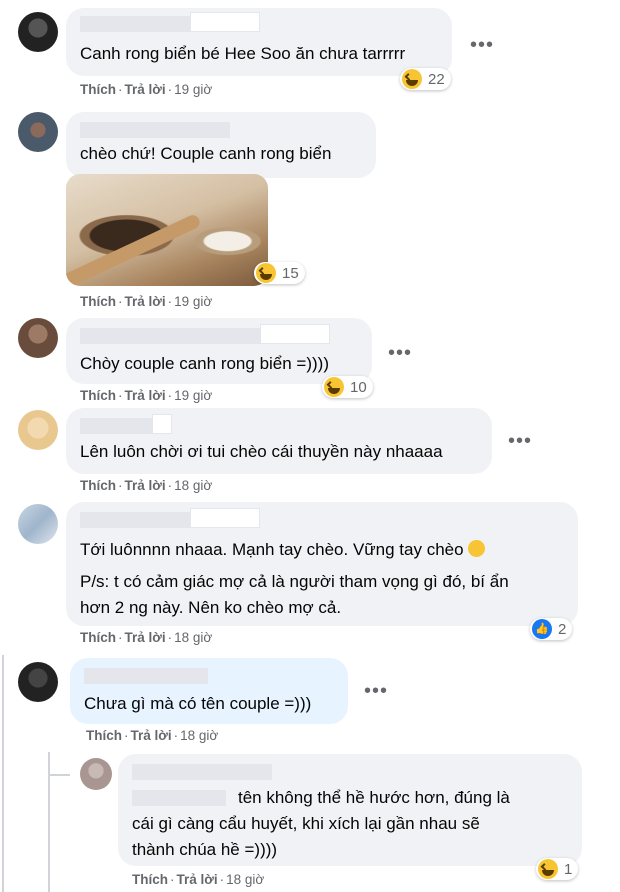 The width and height of the screenshot is (620, 892). I want to click on like-reaction-icon: 👍, so click(542, 629).